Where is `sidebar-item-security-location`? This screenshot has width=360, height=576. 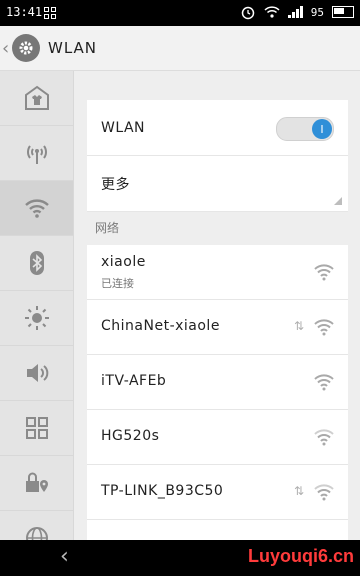 sidebar-item-security-location is located at coordinates (36, 483).